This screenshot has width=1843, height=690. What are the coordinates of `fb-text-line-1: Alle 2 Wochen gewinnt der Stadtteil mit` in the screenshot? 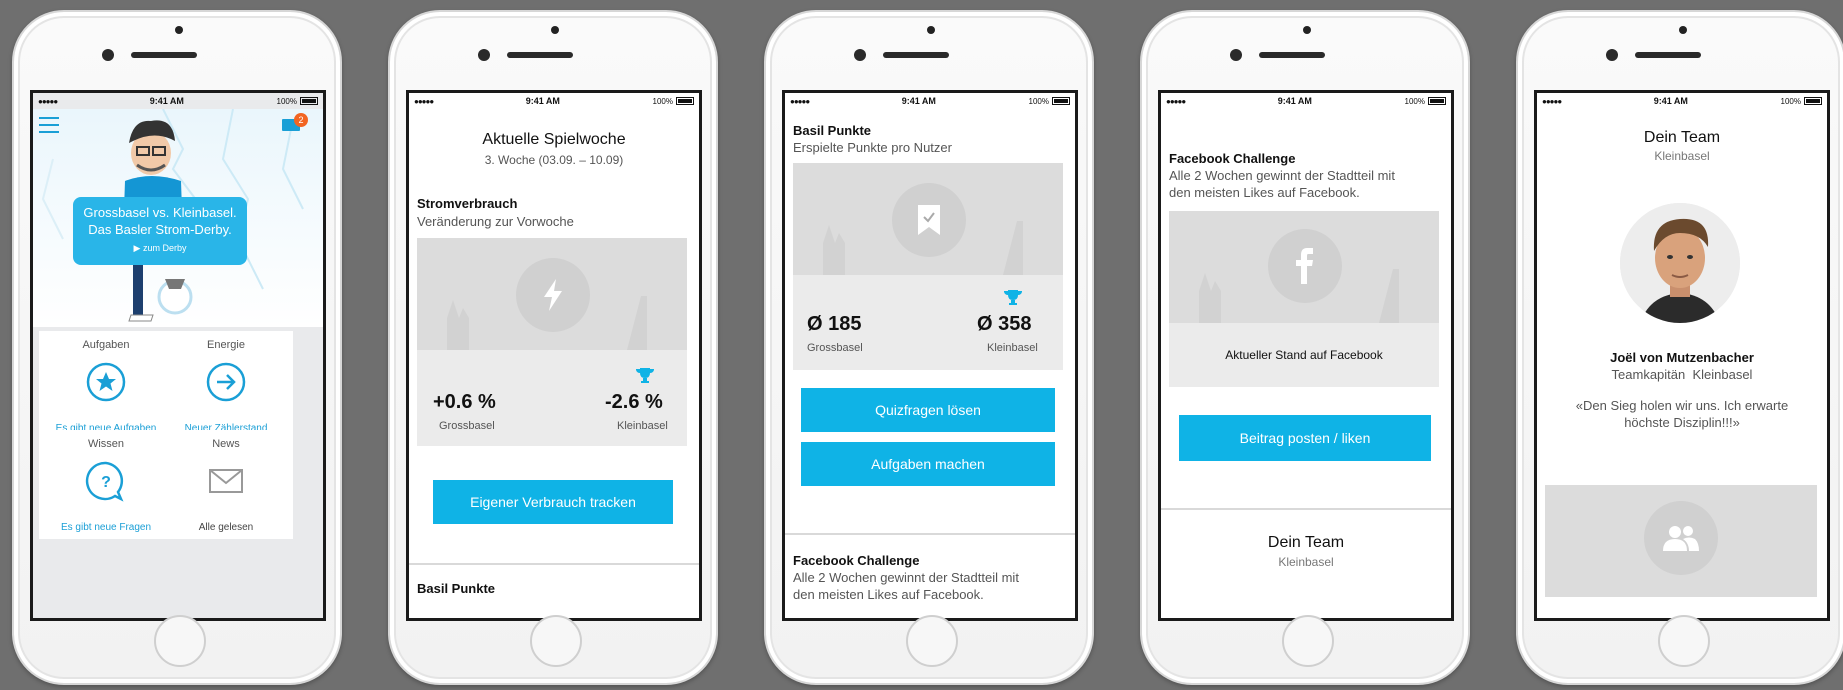 It's located at (906, 577).